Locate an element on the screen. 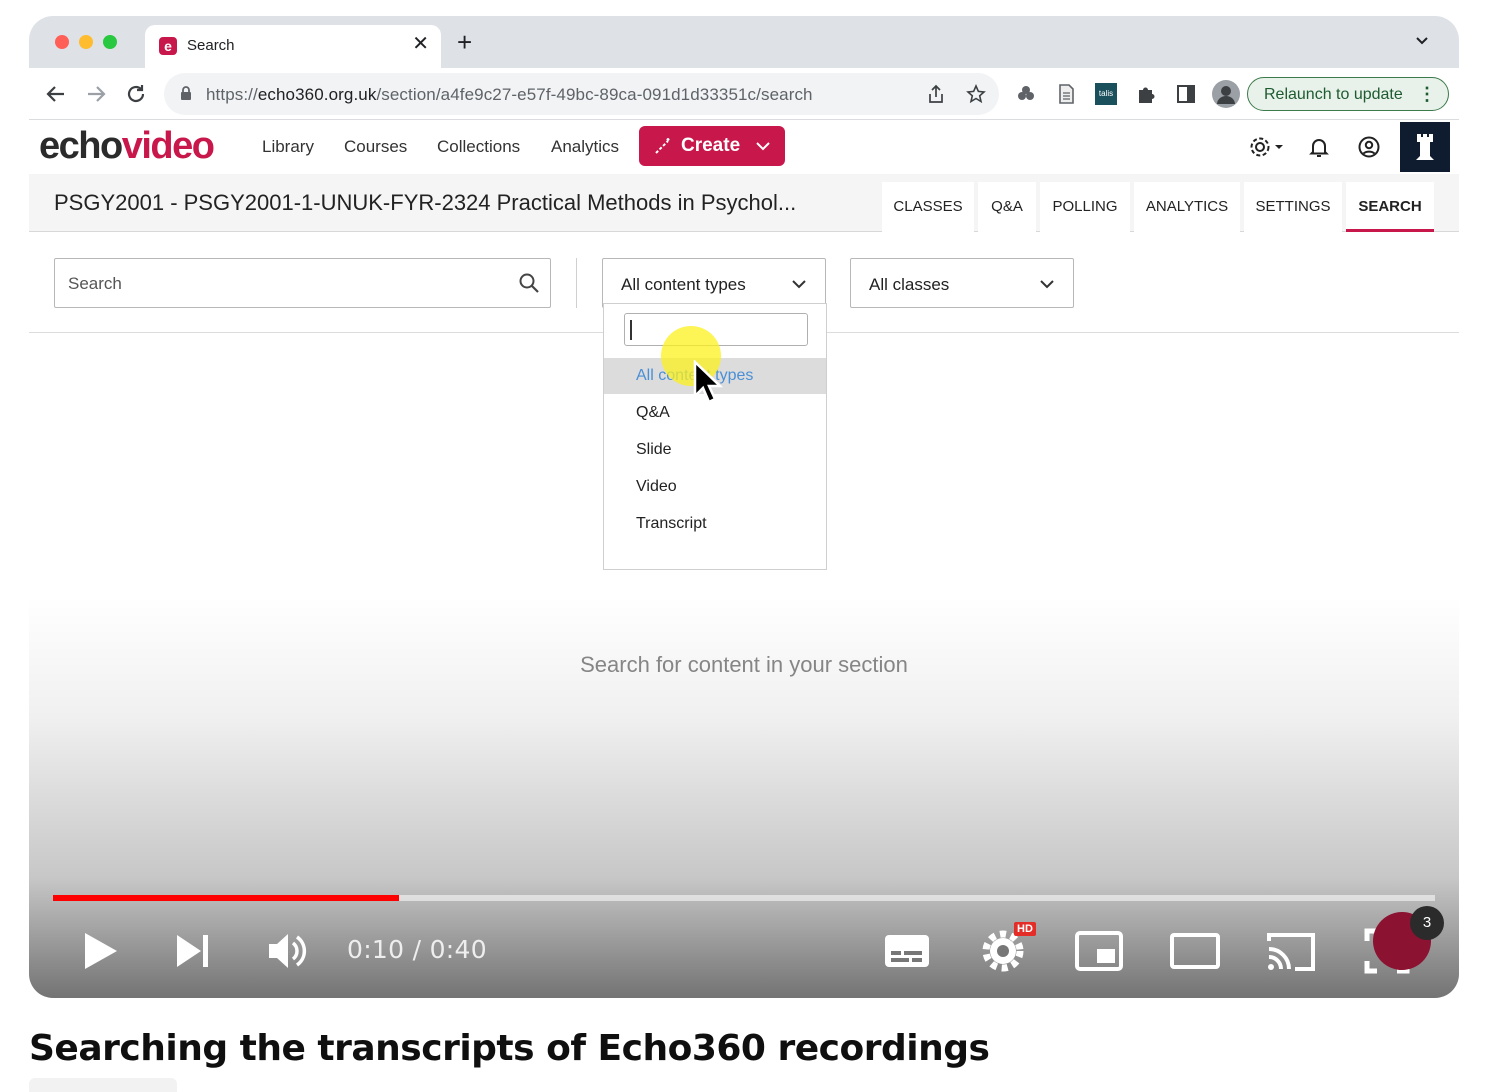 This screenshot has width=1492, height=1092. text-caret is located at coordinates (631, 330).